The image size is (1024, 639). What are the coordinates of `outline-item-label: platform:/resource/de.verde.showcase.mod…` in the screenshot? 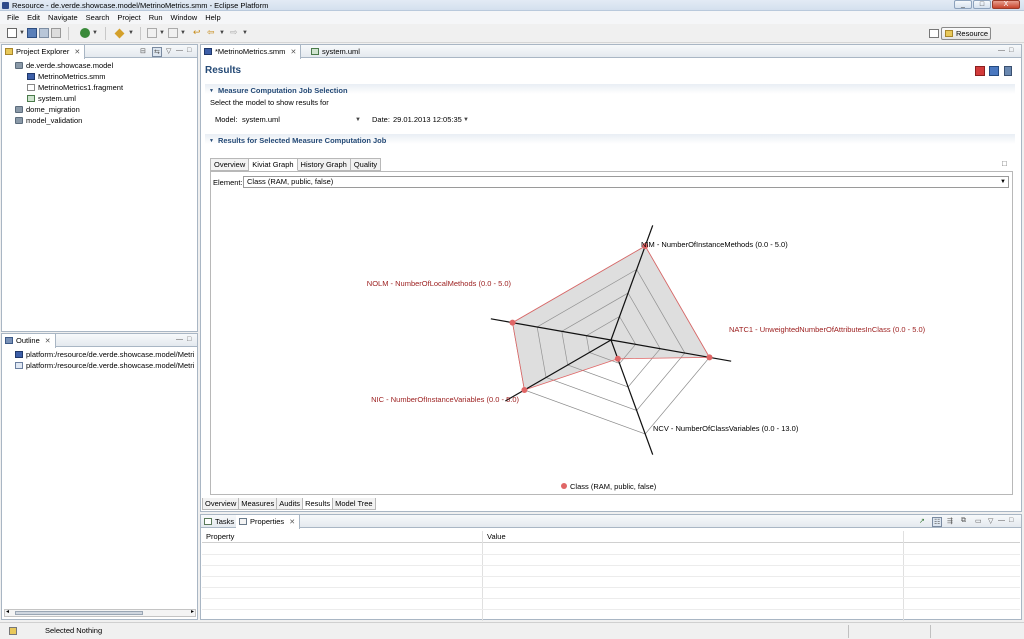 It's located at (110, 354).